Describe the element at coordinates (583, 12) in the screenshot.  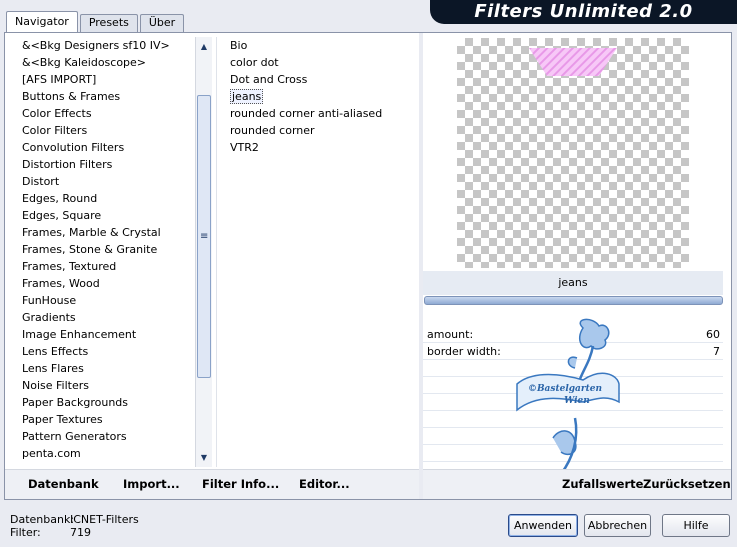
I see `app-title: Filters Unlimited 2.0` at that location.